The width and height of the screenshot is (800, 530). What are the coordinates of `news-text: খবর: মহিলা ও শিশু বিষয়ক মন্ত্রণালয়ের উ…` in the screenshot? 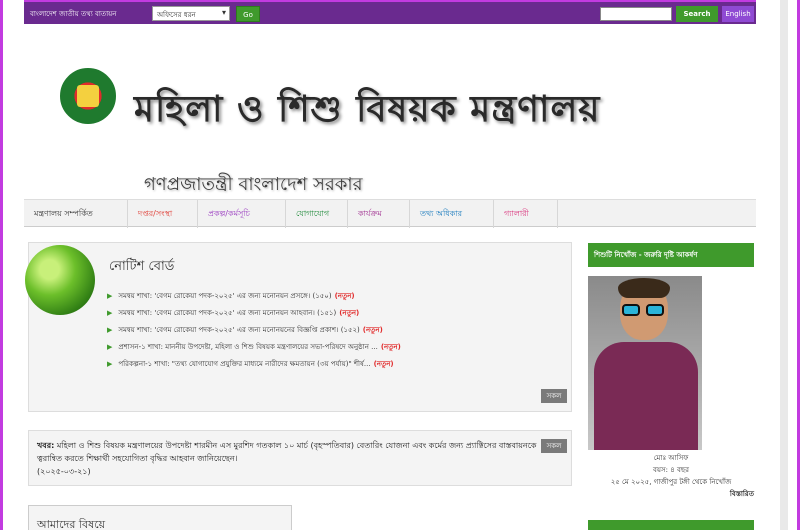 It's located at (287, 458).